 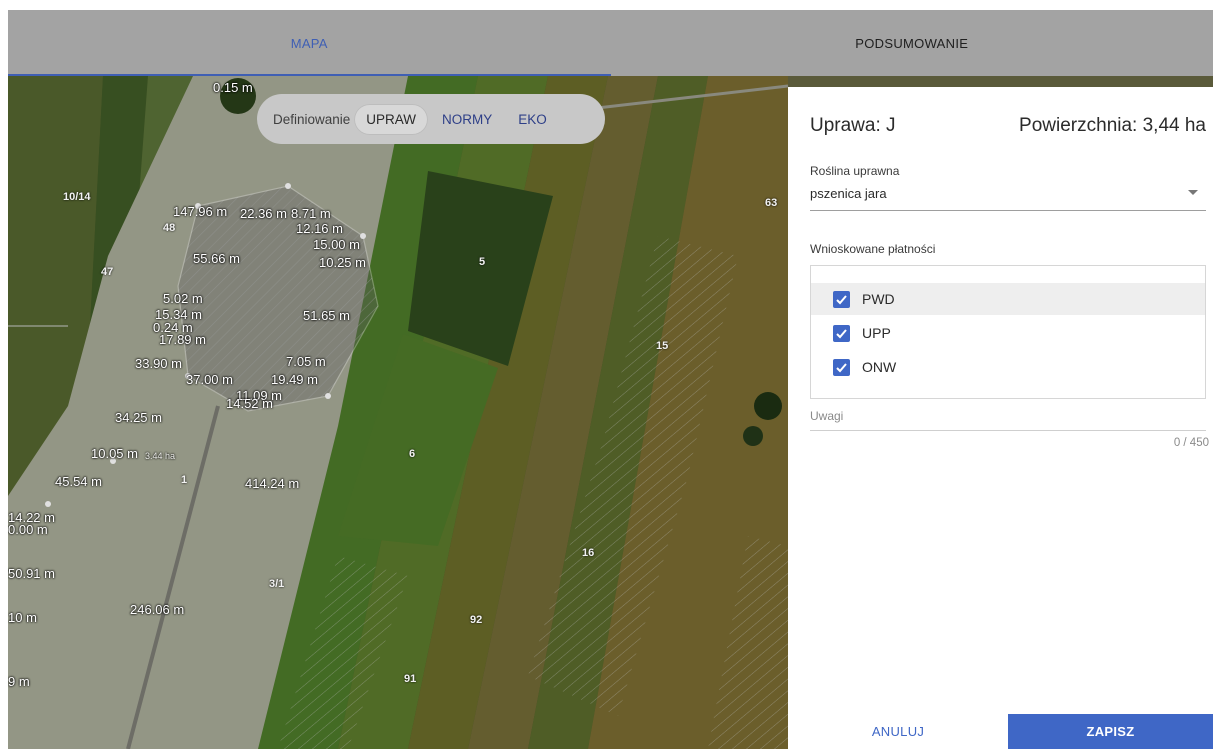 I want to click on plant-select-underline, so click(x=1008, y=210).